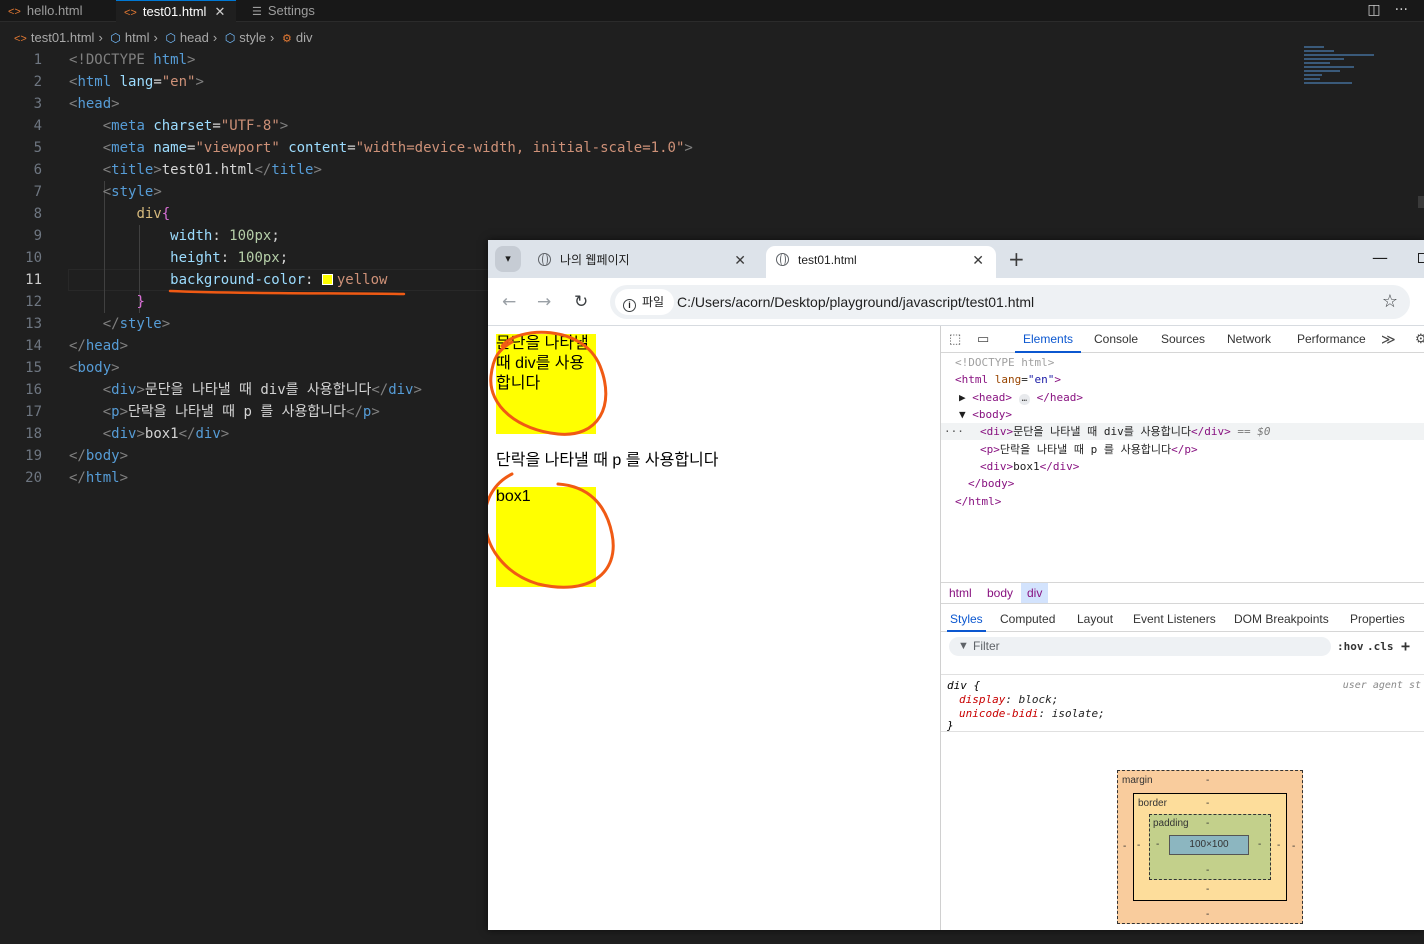 The height and width of the screenshot is (944, 1424). I want to click on rule-decl: display: block;, so click(1002, 700).